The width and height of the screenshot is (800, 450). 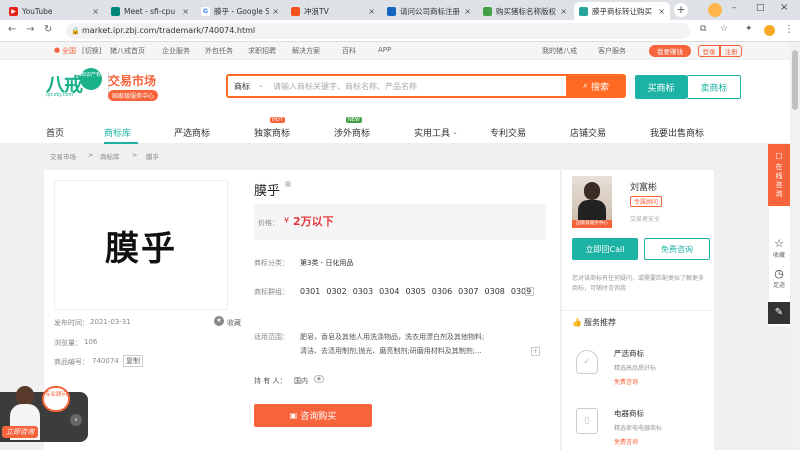 What do you see at coordinates (724, 29) in the screenshot?
I see `star-icon: ☆` at bounding box center [724, 29].